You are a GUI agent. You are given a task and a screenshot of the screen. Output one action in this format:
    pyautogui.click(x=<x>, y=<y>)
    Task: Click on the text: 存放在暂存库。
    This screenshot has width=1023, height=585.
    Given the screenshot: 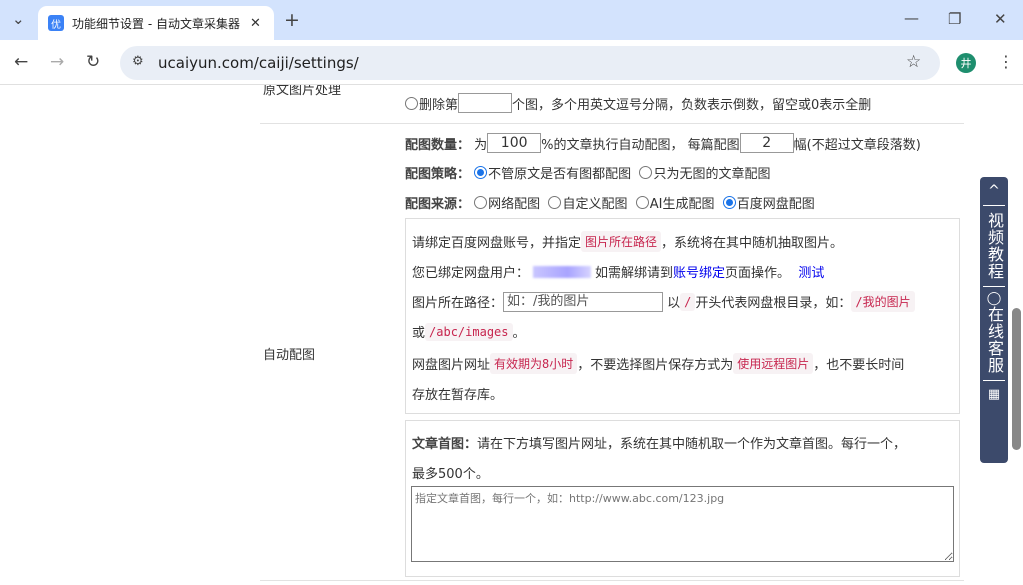 What is the action you would take?
    pyautogui.click(x=458, y=395)
    